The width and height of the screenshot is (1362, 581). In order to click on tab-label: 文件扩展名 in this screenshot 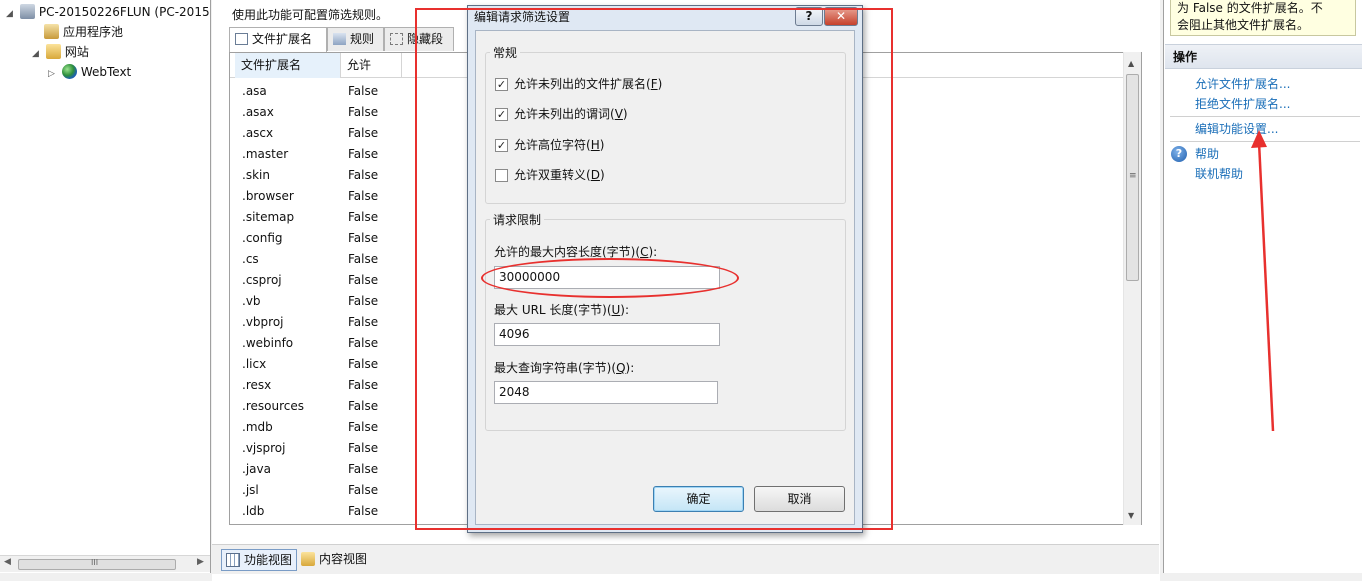, I will do `click(282, 39)`.